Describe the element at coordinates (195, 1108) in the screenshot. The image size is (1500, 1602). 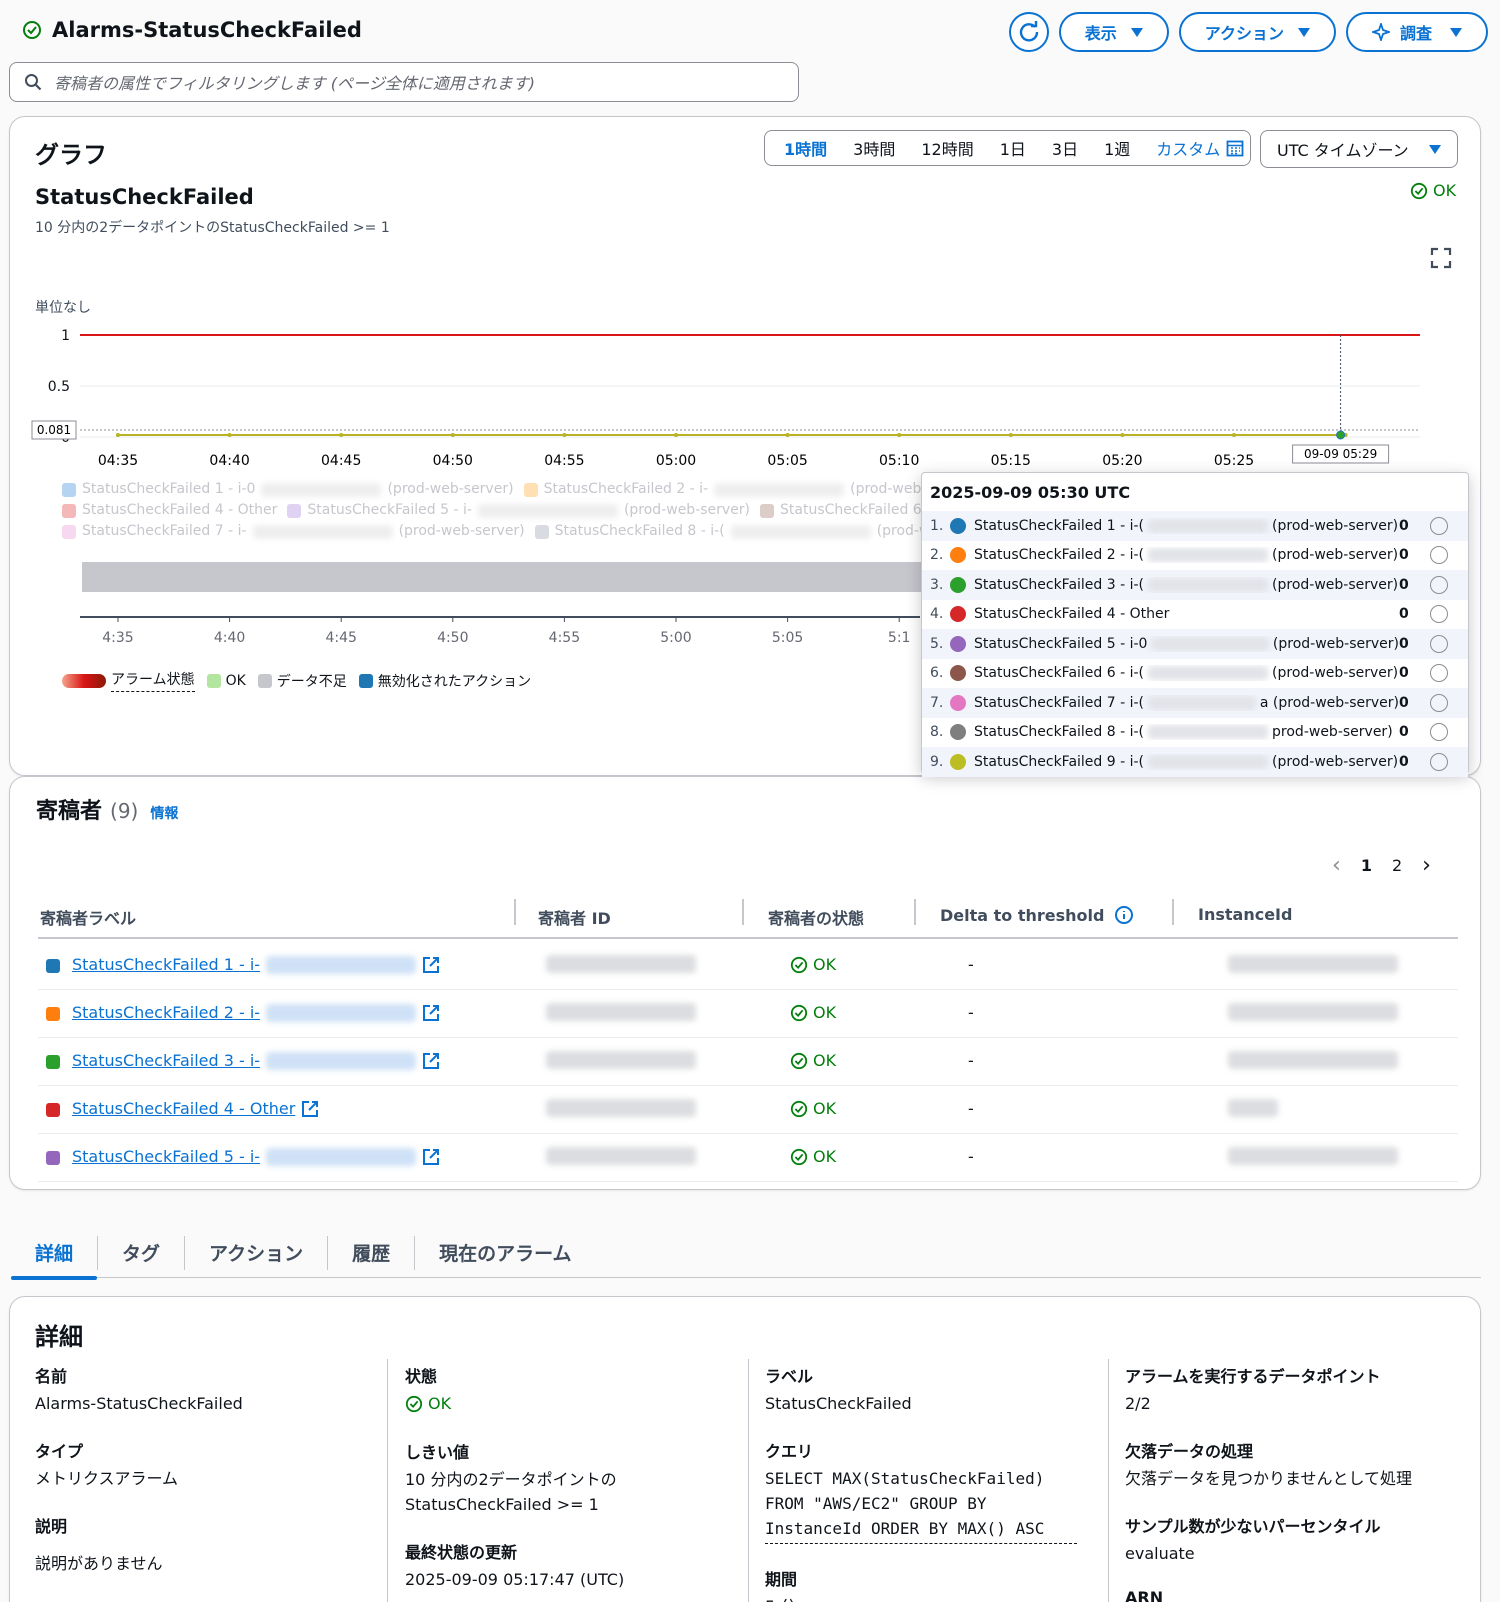
I see `contributor-link: StatusCheckFailed 4 - Other` at that location.